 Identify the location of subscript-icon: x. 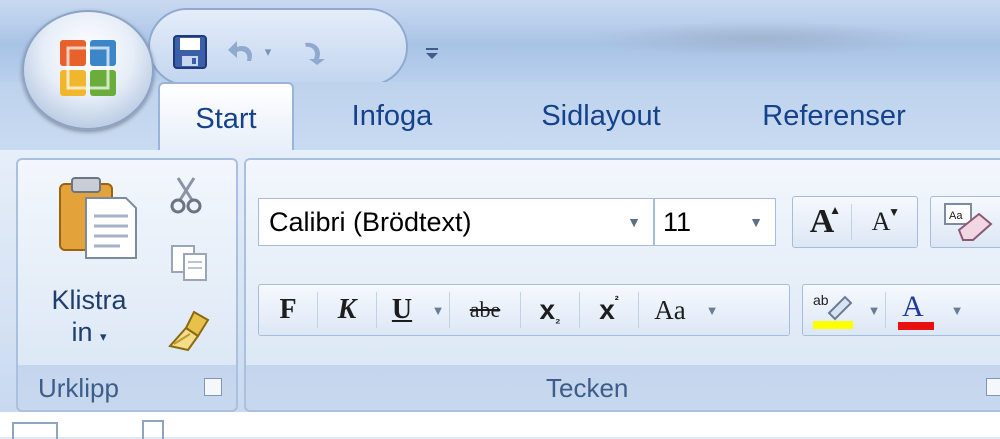
(547, 309).